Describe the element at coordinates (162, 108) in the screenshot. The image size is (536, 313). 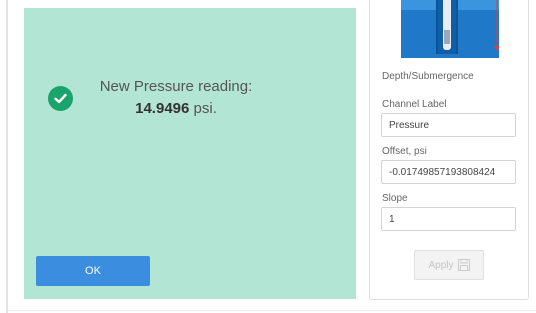
I see `pressure-value: 14.9496` at that location.